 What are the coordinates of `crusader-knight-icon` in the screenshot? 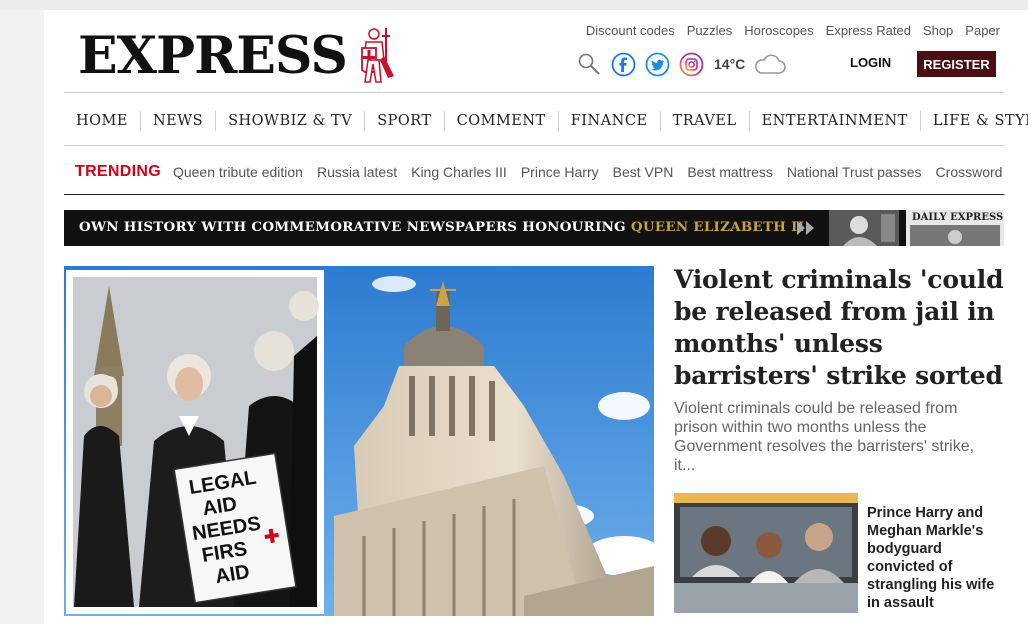 It's located at (377, 55).